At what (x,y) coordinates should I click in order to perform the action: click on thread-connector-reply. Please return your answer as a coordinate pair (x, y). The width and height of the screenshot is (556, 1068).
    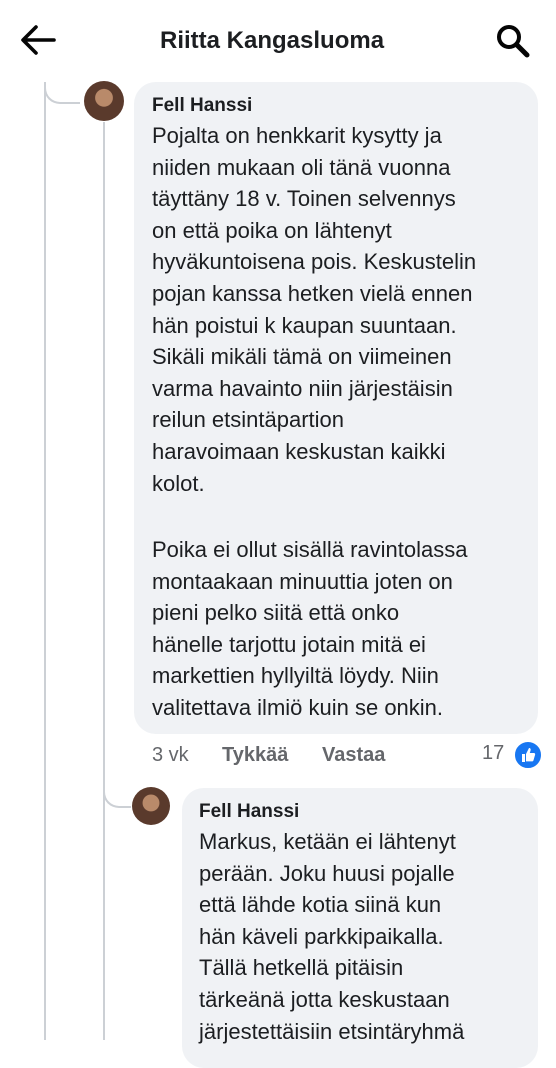
    Looking at the image, I should click on (117, 789).